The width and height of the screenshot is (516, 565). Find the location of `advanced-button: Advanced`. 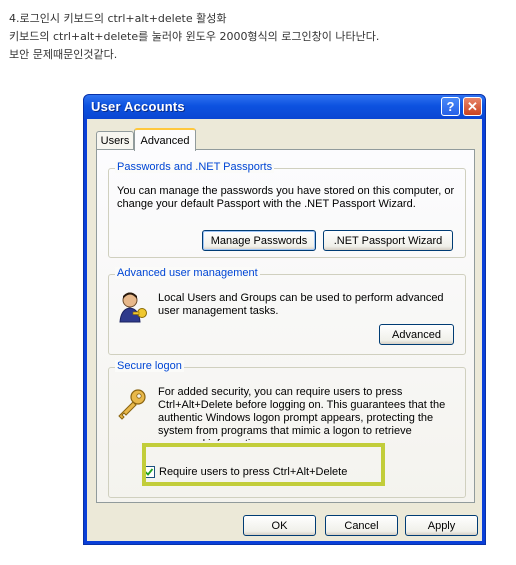

advanced-button: Advanced is located at coordinates (416, 334).